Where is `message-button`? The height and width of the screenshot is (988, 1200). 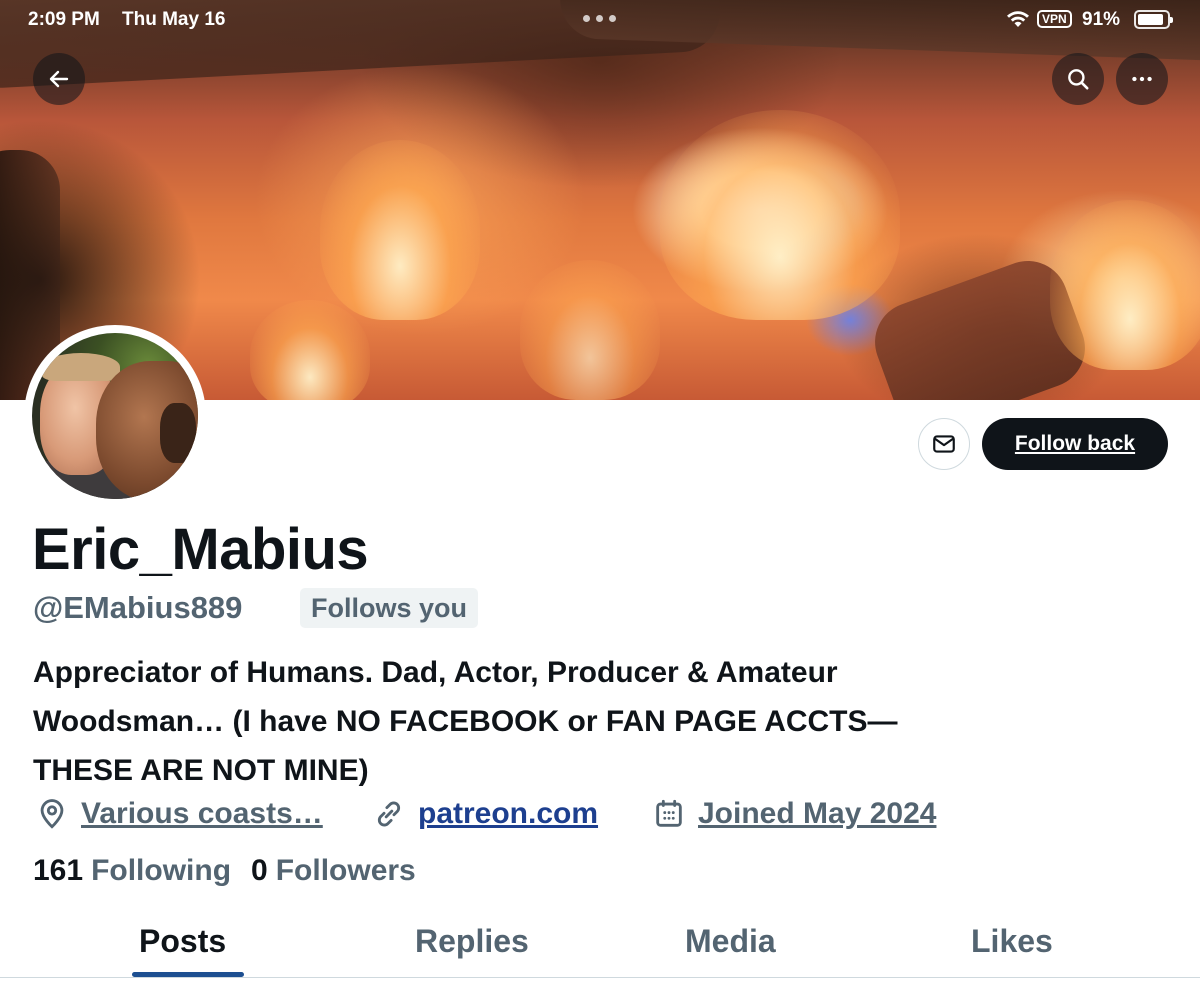
message-button is located at coordinates (944, 444).